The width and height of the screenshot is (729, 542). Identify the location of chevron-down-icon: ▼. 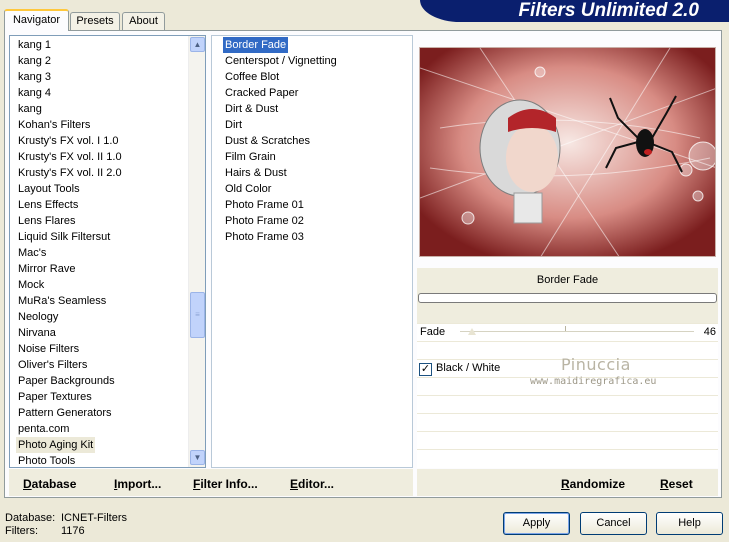
(197, 457).